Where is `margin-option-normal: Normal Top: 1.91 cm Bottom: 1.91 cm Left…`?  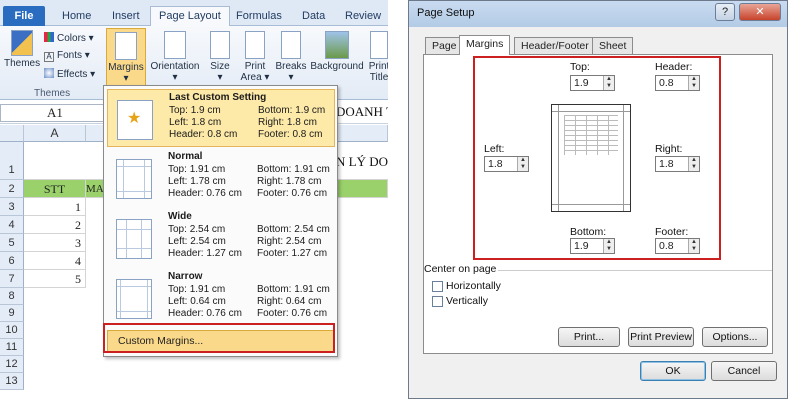
margin-option-normal: Normal Top: 1.91 cm Bottom: 1.91 cm Left… is located at coordinates (221, 178).